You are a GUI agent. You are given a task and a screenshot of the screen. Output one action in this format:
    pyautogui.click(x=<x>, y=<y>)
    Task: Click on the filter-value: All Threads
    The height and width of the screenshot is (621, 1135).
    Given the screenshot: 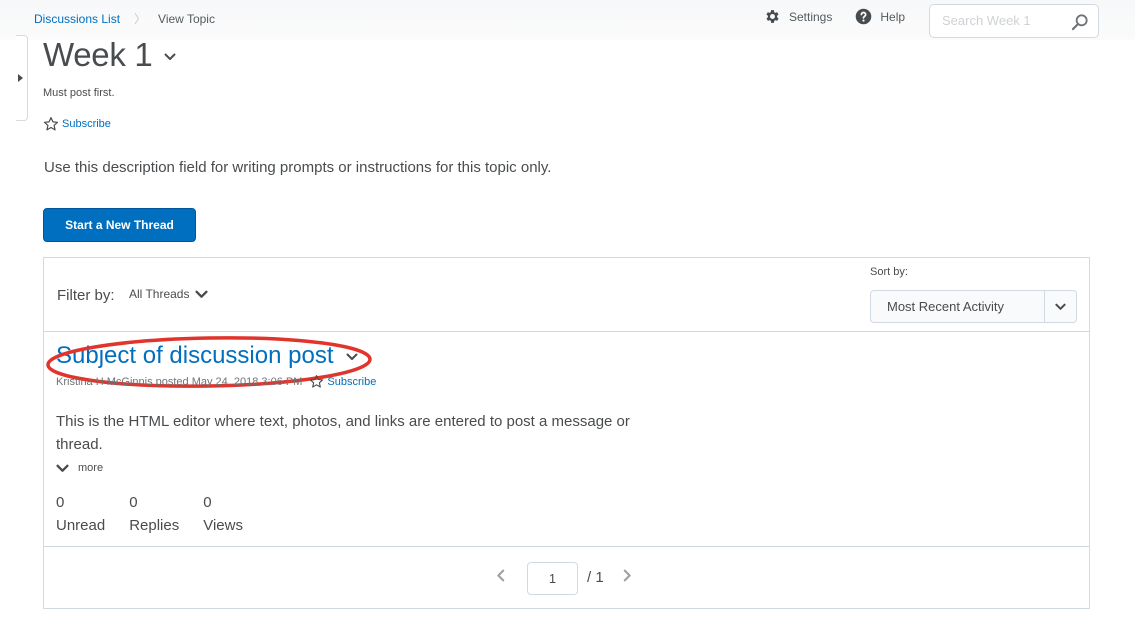 What is the action you would take?
    pyautogui.click(x=159, y=294)
    